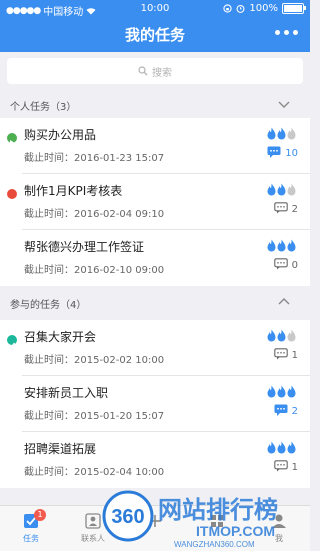  Describe the element at coordinates (282, 153) in the screenshot. I see `comments-button: 10` at that location.